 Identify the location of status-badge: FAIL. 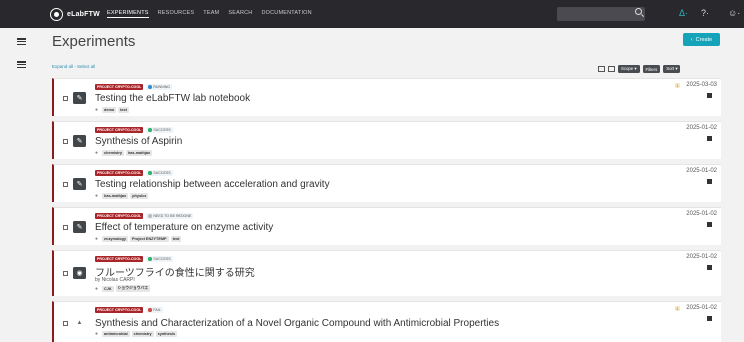
(154, 310).